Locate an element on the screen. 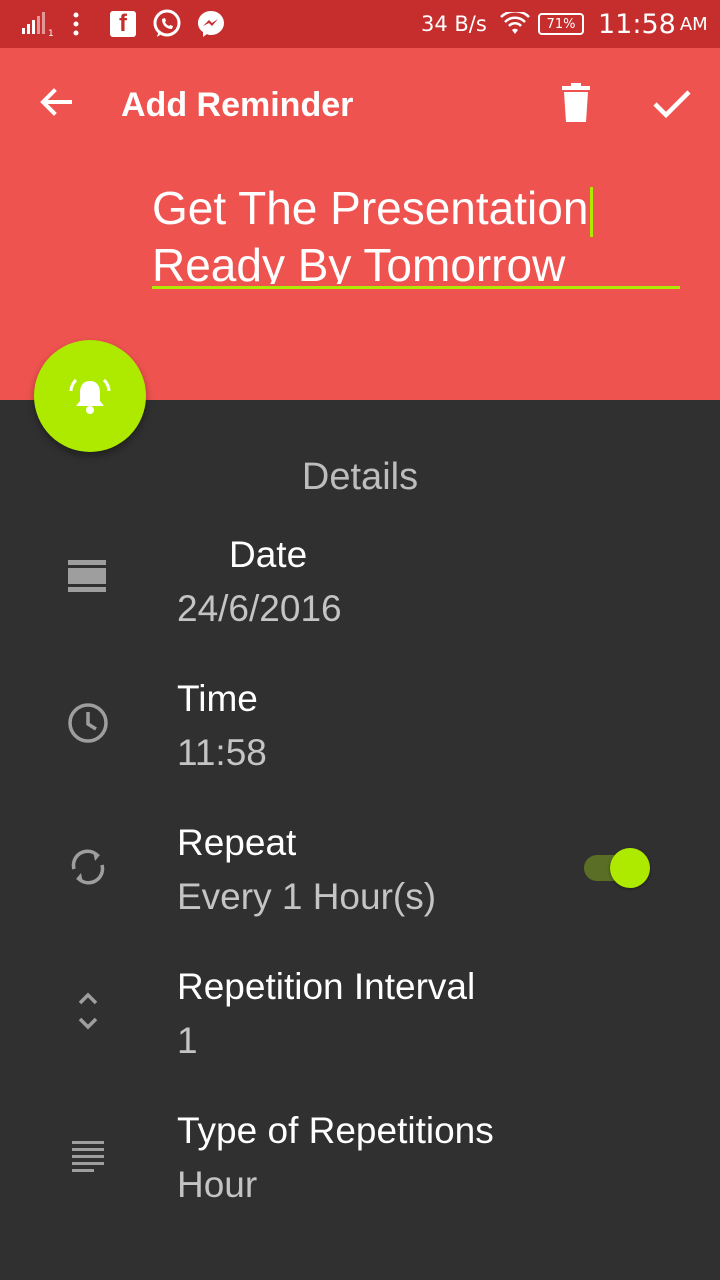 The image size is (720, 1280). reminder-text: Get The Presentation Ready By Tomorrow is located at coordinates (373, 233).